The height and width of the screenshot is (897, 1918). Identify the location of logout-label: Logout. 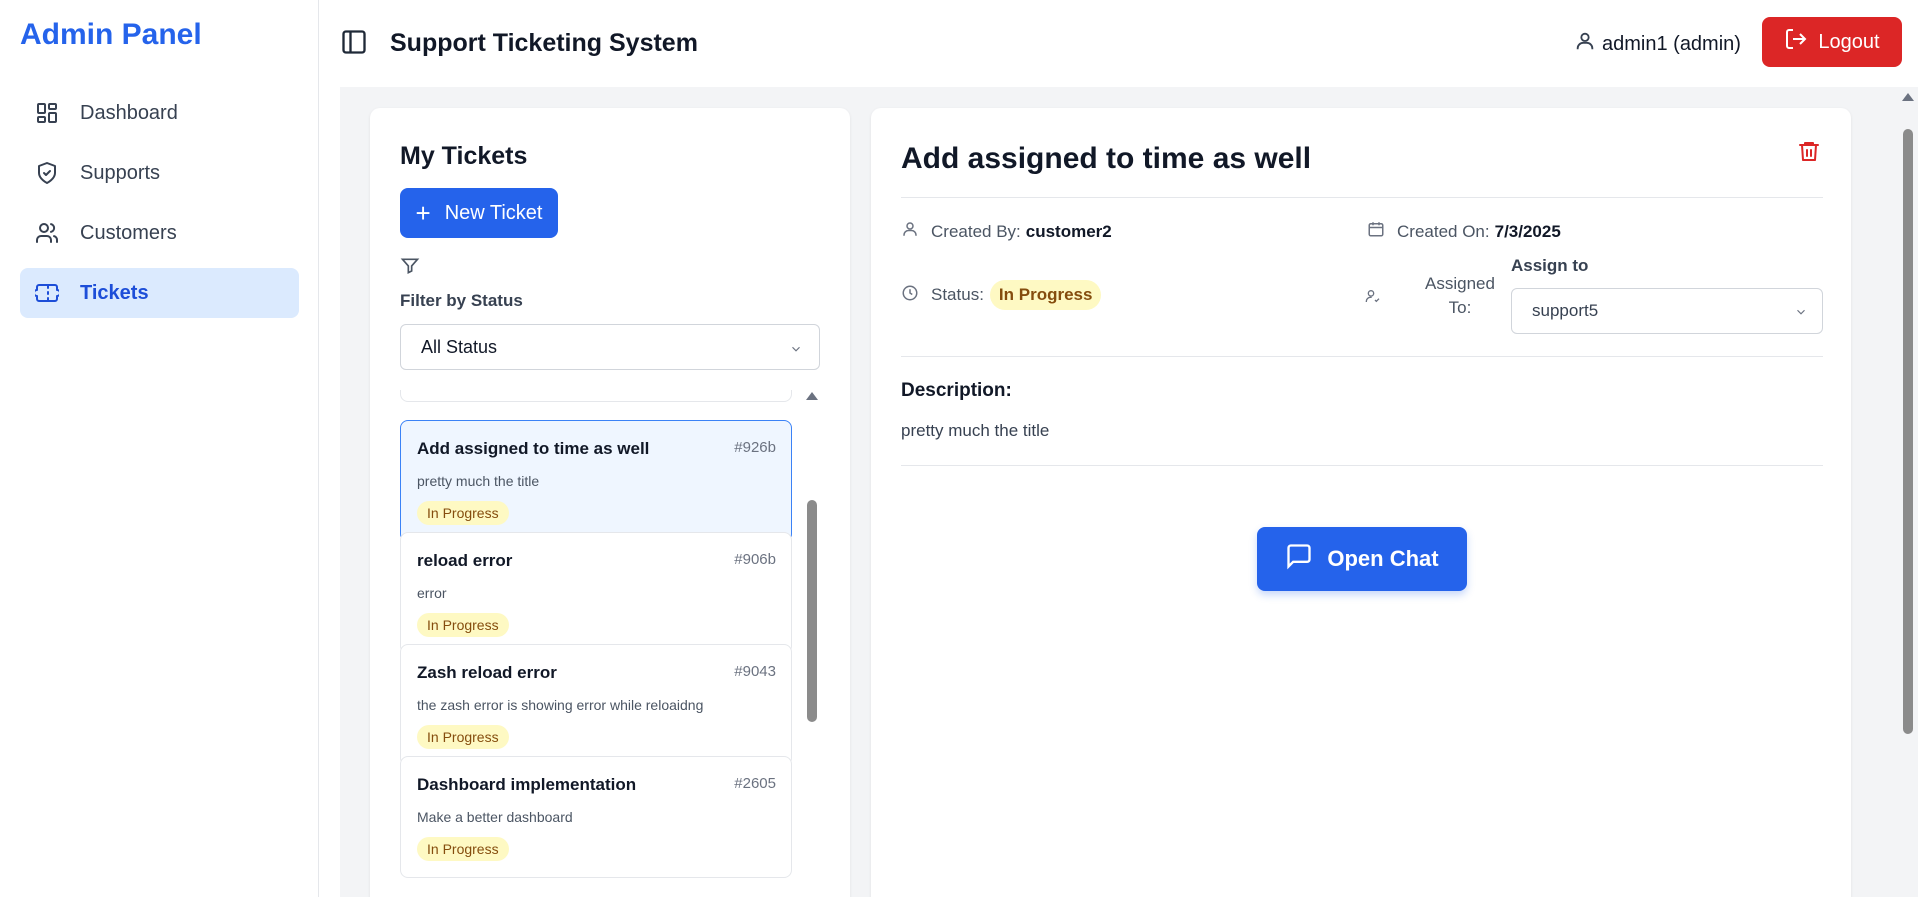
(1849, 41).